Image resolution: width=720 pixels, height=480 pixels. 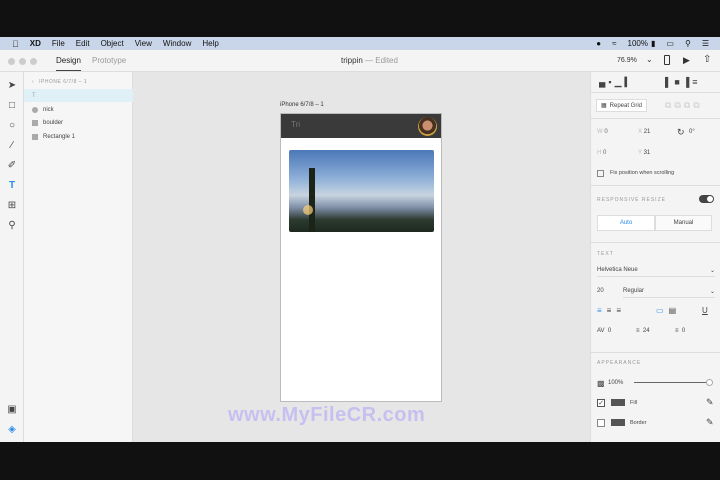 I want to click on zoom-tool-icon: ⚲, so click(x=12, y=226).